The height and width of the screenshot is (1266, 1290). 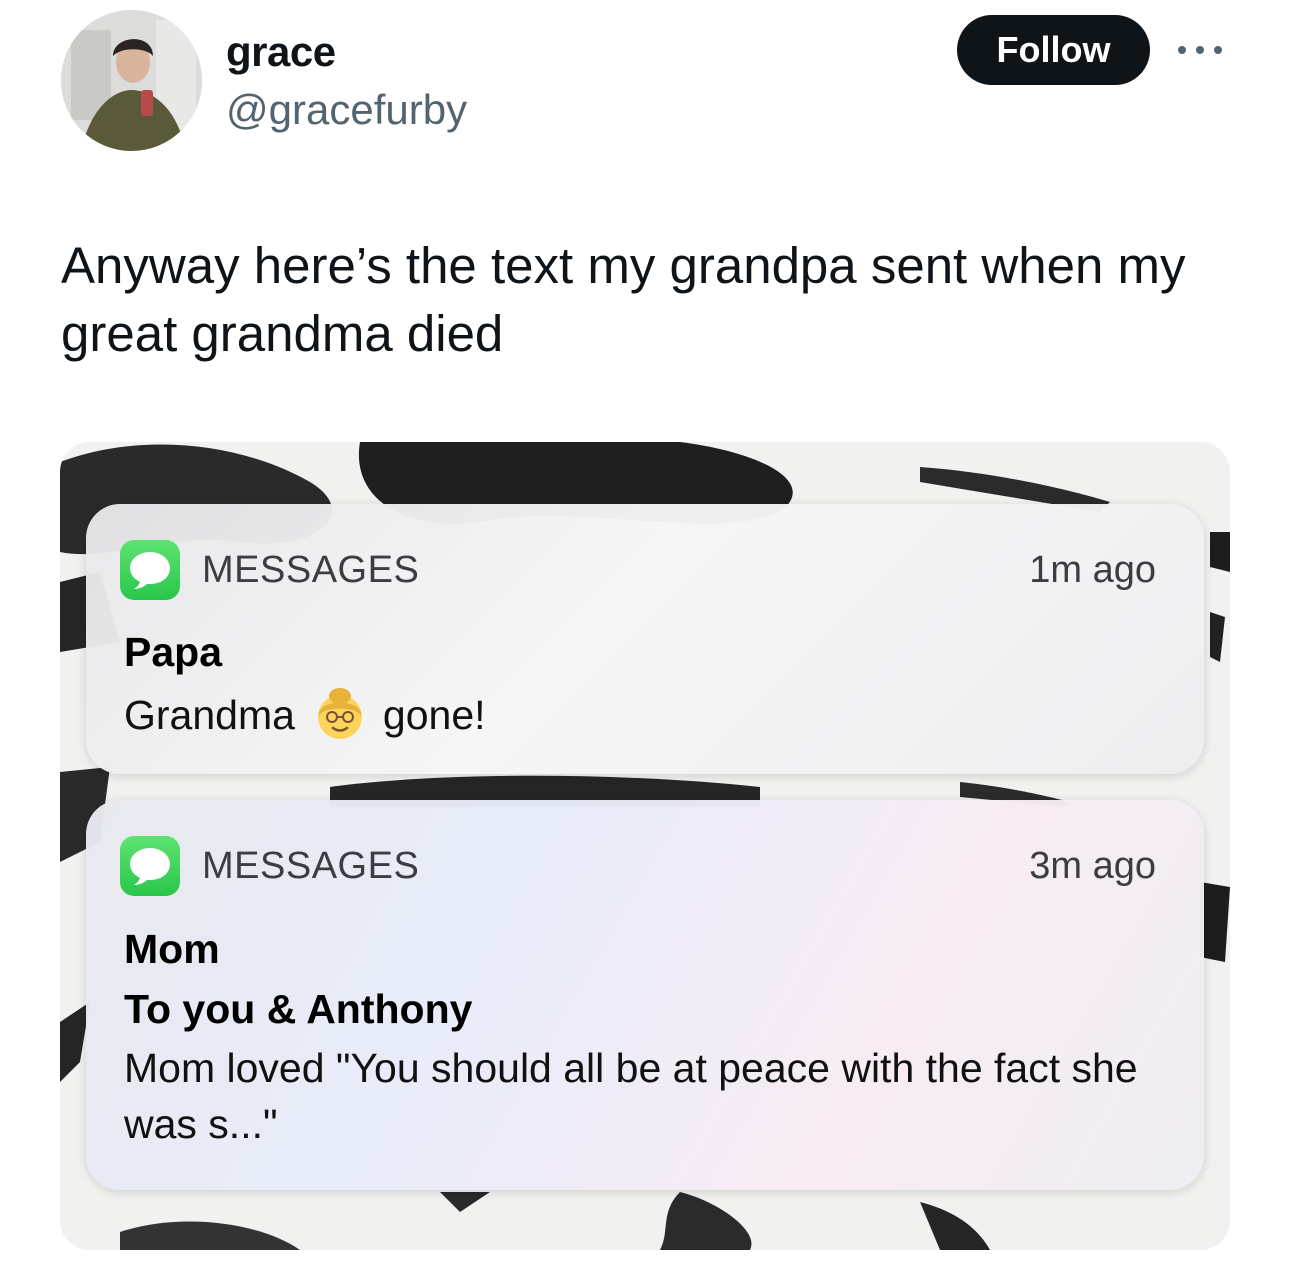 What do you see at coordinates (1092, 570) in the screenshot?
I see `notification-time: 1m ago` at bounding box center [1092, 570].